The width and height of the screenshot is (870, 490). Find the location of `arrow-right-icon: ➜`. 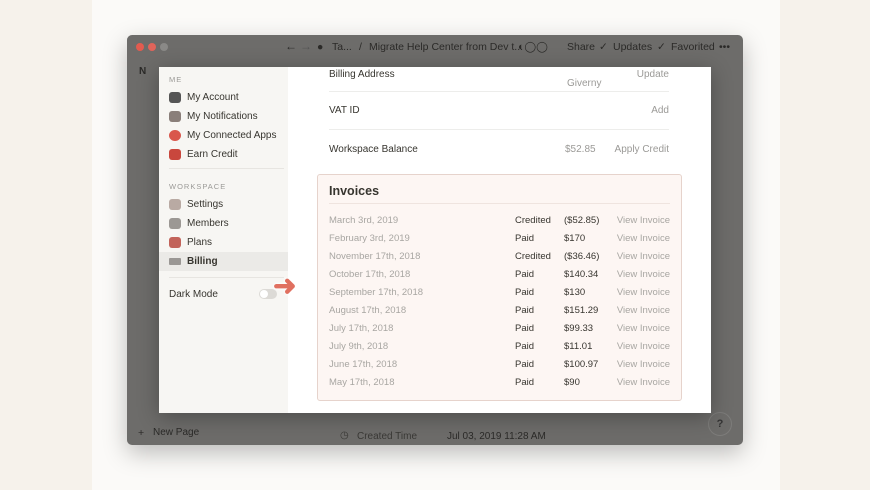

arrow-right-icon: ➜ is located at coordinates (285, 285).